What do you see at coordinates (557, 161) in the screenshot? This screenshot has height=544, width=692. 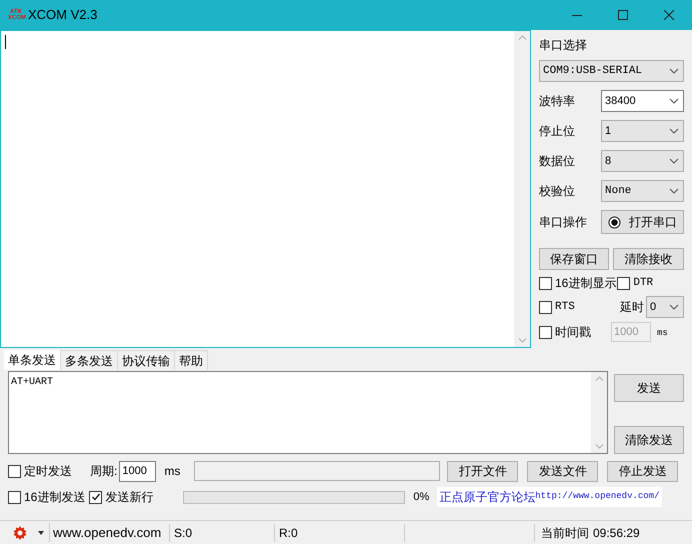 I see `setting-label: 数据位` at bounding box center [557, 161].